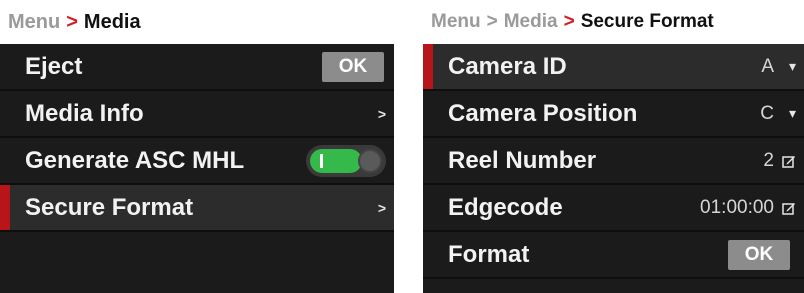 The width and height of the screenshot is (804, 293). I want to click on menu-item-generate-asc-mhl: Generate ASC MHL, so click(197, 161).